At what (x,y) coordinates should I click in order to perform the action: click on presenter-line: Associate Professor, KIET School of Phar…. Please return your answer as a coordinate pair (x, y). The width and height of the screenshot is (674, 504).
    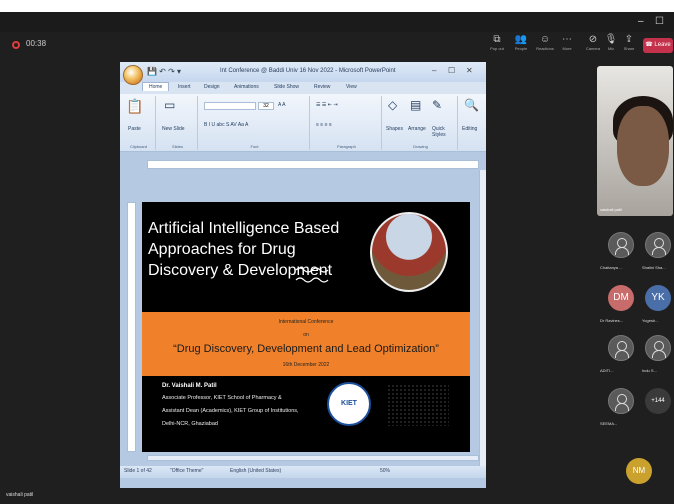
    Looking at the image, I should click on (222, 398).